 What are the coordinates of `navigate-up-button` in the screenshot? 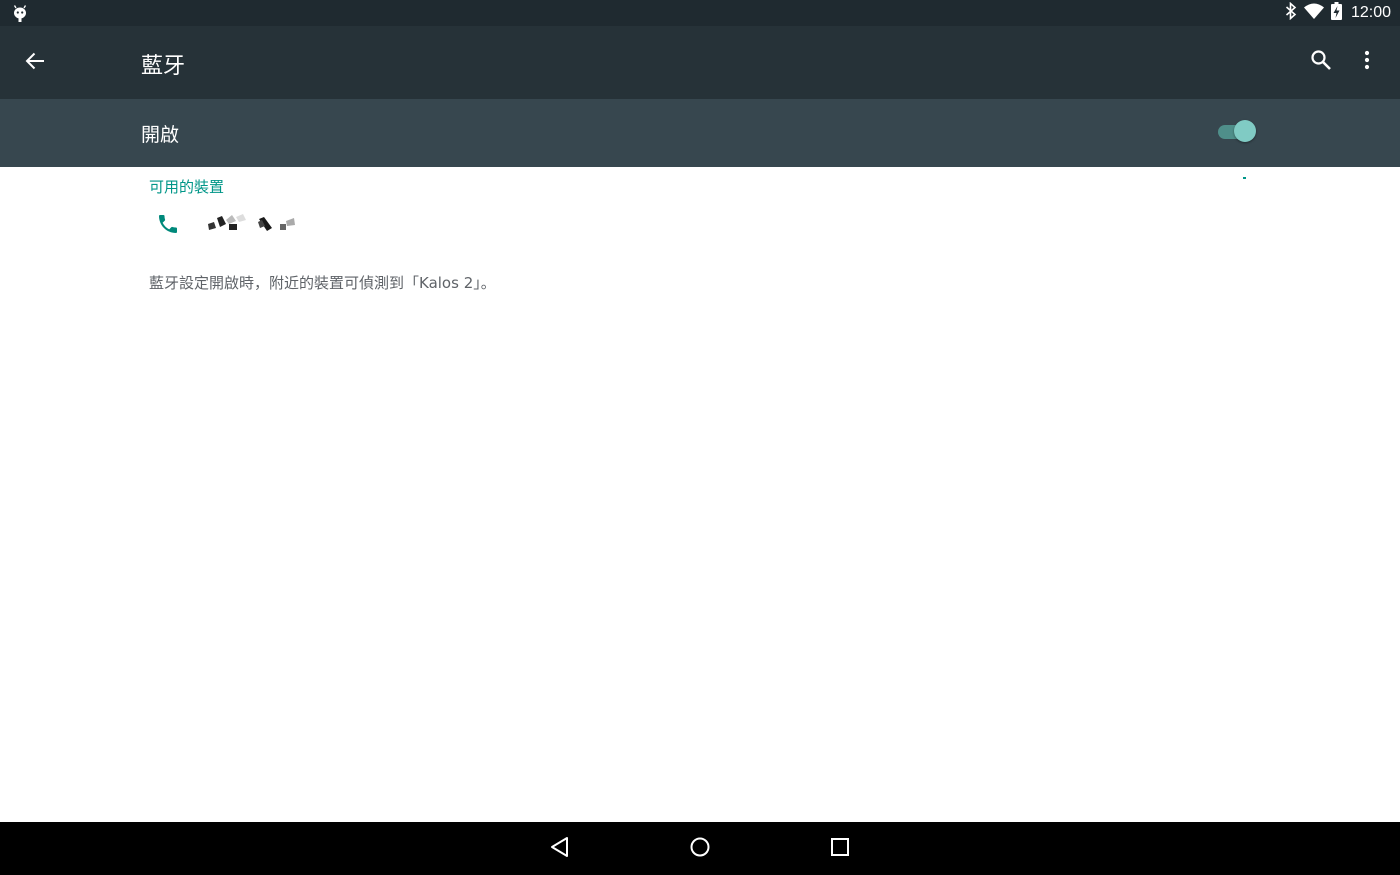 It's located at (35, 63).